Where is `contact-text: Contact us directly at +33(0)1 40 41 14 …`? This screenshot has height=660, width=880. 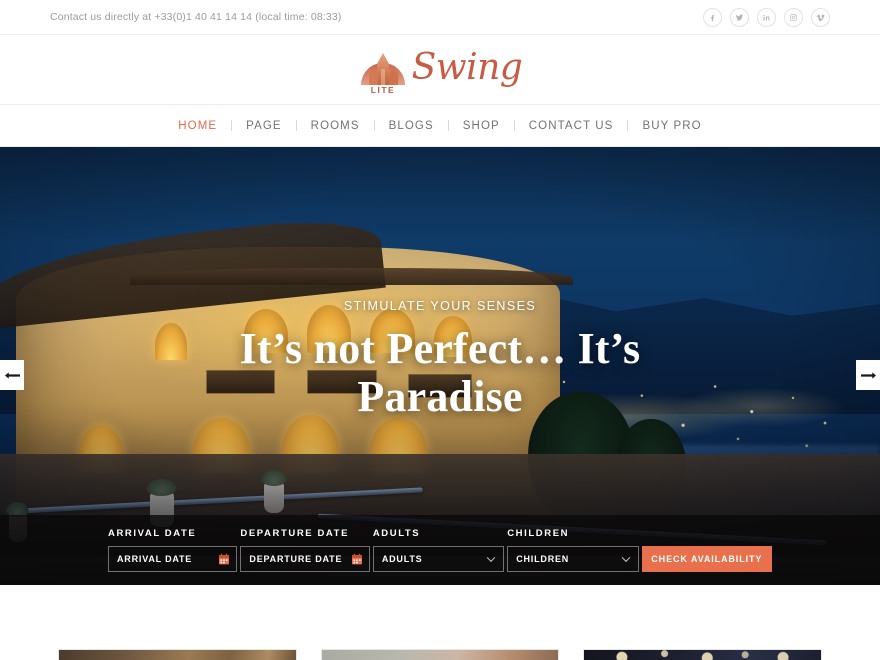 contact-text: Contact us directly at +33(0)1 40 41 14 … is located at coordinates (196, 17).